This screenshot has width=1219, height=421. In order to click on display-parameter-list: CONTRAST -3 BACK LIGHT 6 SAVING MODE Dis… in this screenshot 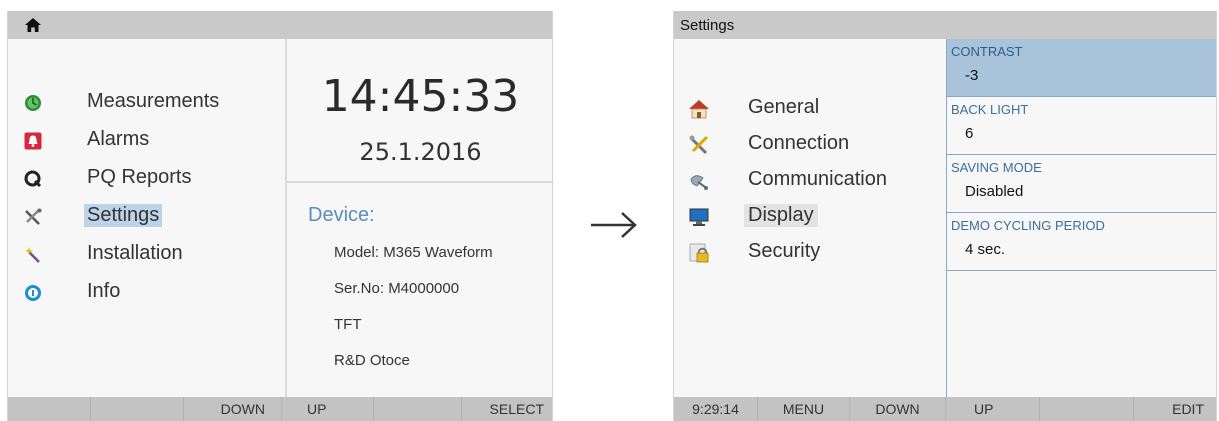, I will do `click(1081, 155)`.